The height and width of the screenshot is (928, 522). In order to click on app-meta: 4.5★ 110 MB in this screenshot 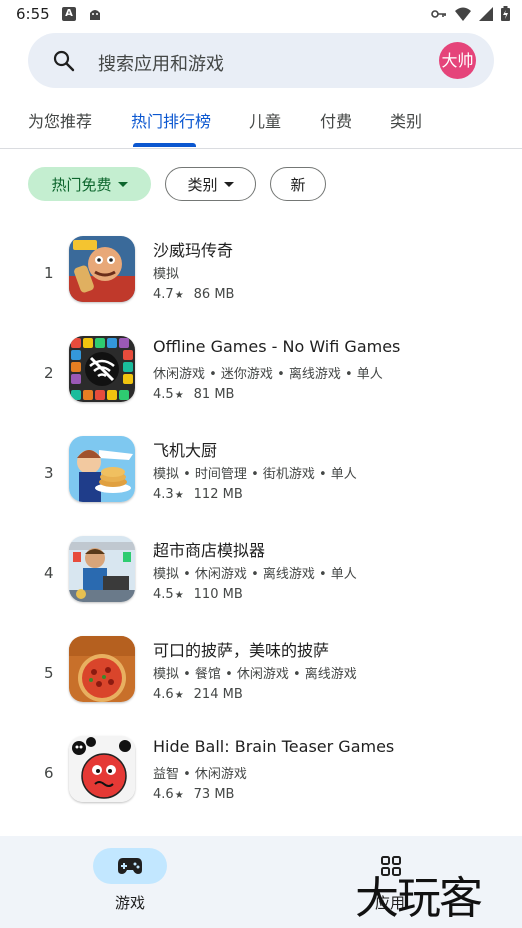, I will do `click(198, 594)`.